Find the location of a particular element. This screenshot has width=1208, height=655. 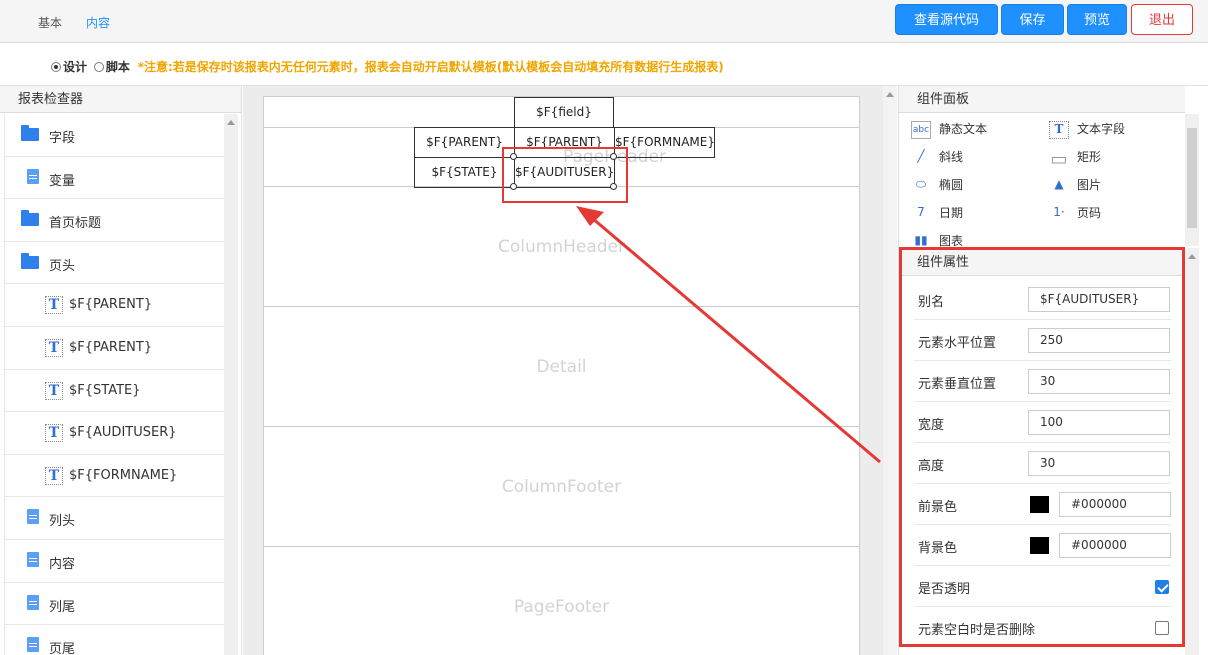

save-button: 保存 is located at coordinates (1032, 19).